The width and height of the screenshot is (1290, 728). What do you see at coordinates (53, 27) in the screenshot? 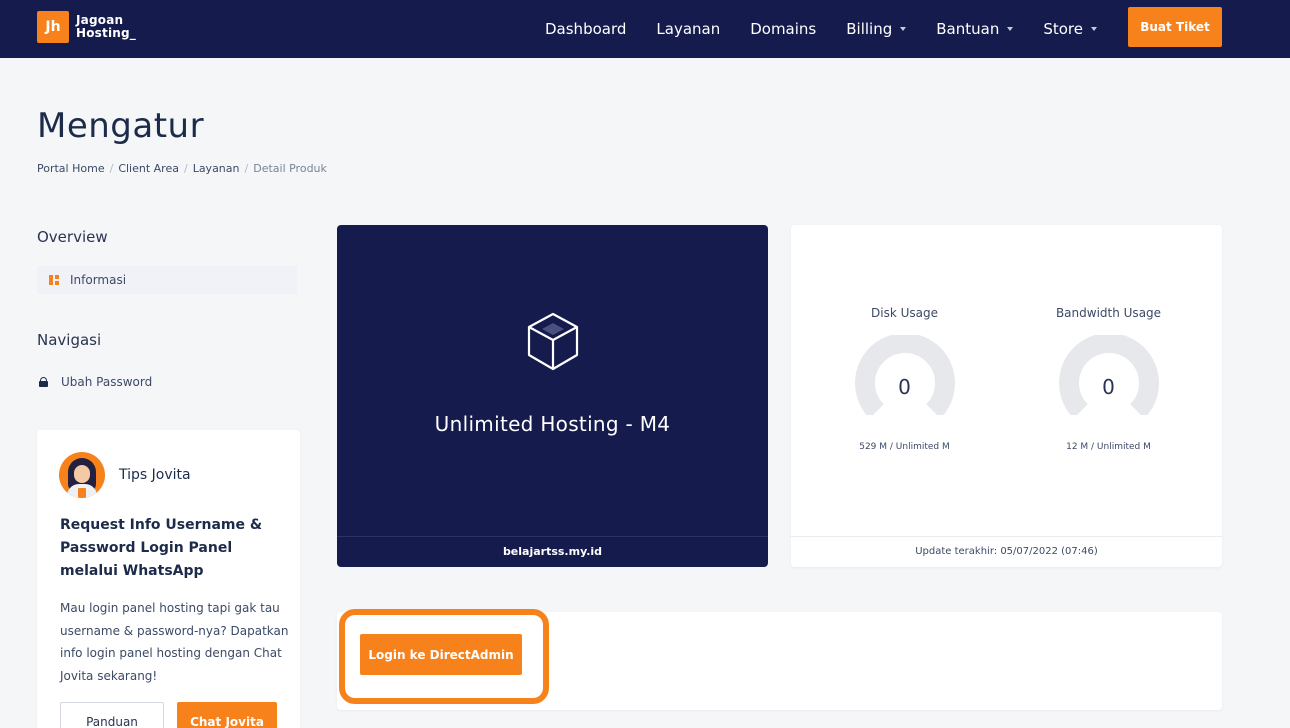
I see `logo-mark-icon: Jh` at bounding box center [53, 27].